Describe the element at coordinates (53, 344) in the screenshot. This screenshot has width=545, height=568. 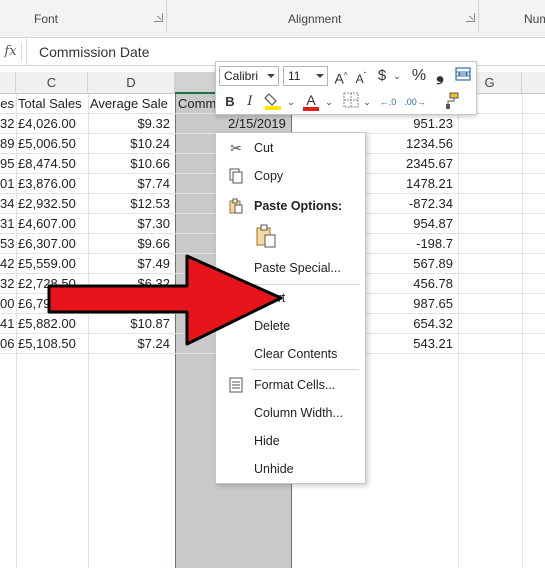
I see `cell-c13: £5,108.50` at that location.